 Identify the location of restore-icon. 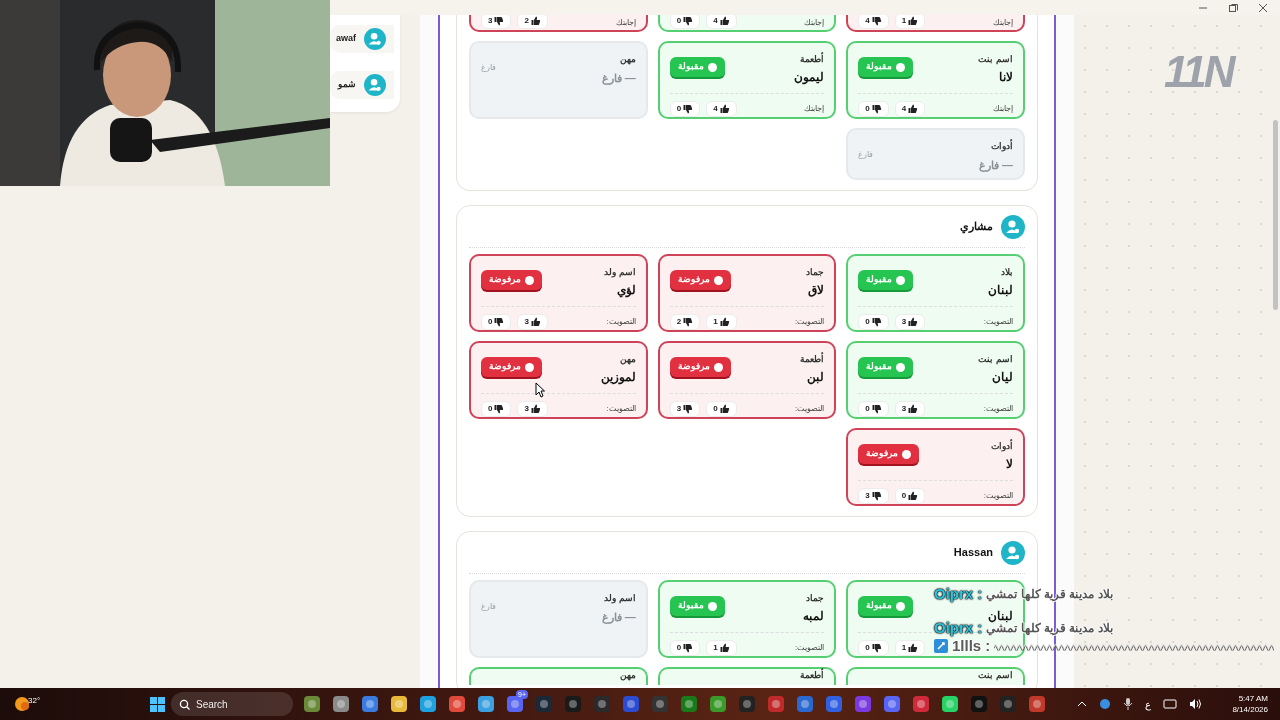
(1233, 8).